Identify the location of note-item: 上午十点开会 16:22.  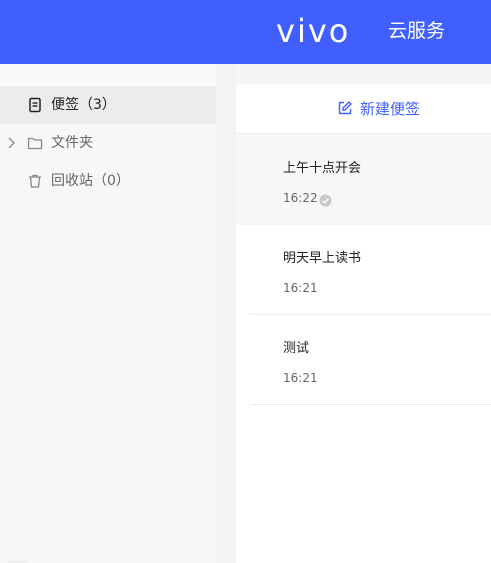
(363, 180).